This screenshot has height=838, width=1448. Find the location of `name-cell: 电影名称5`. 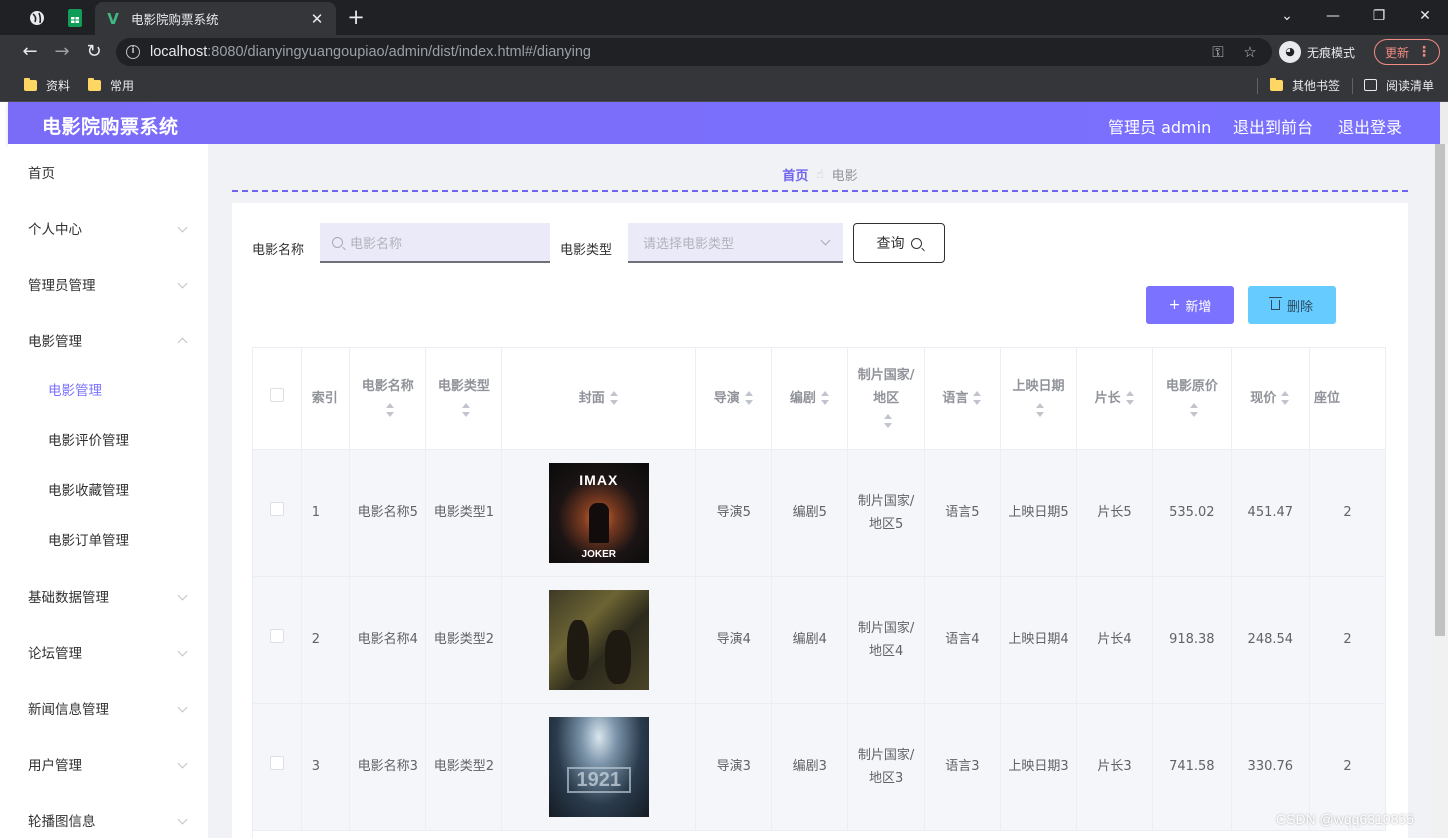

name-cell: 电影名称5 is located at coordinates (388, 513).